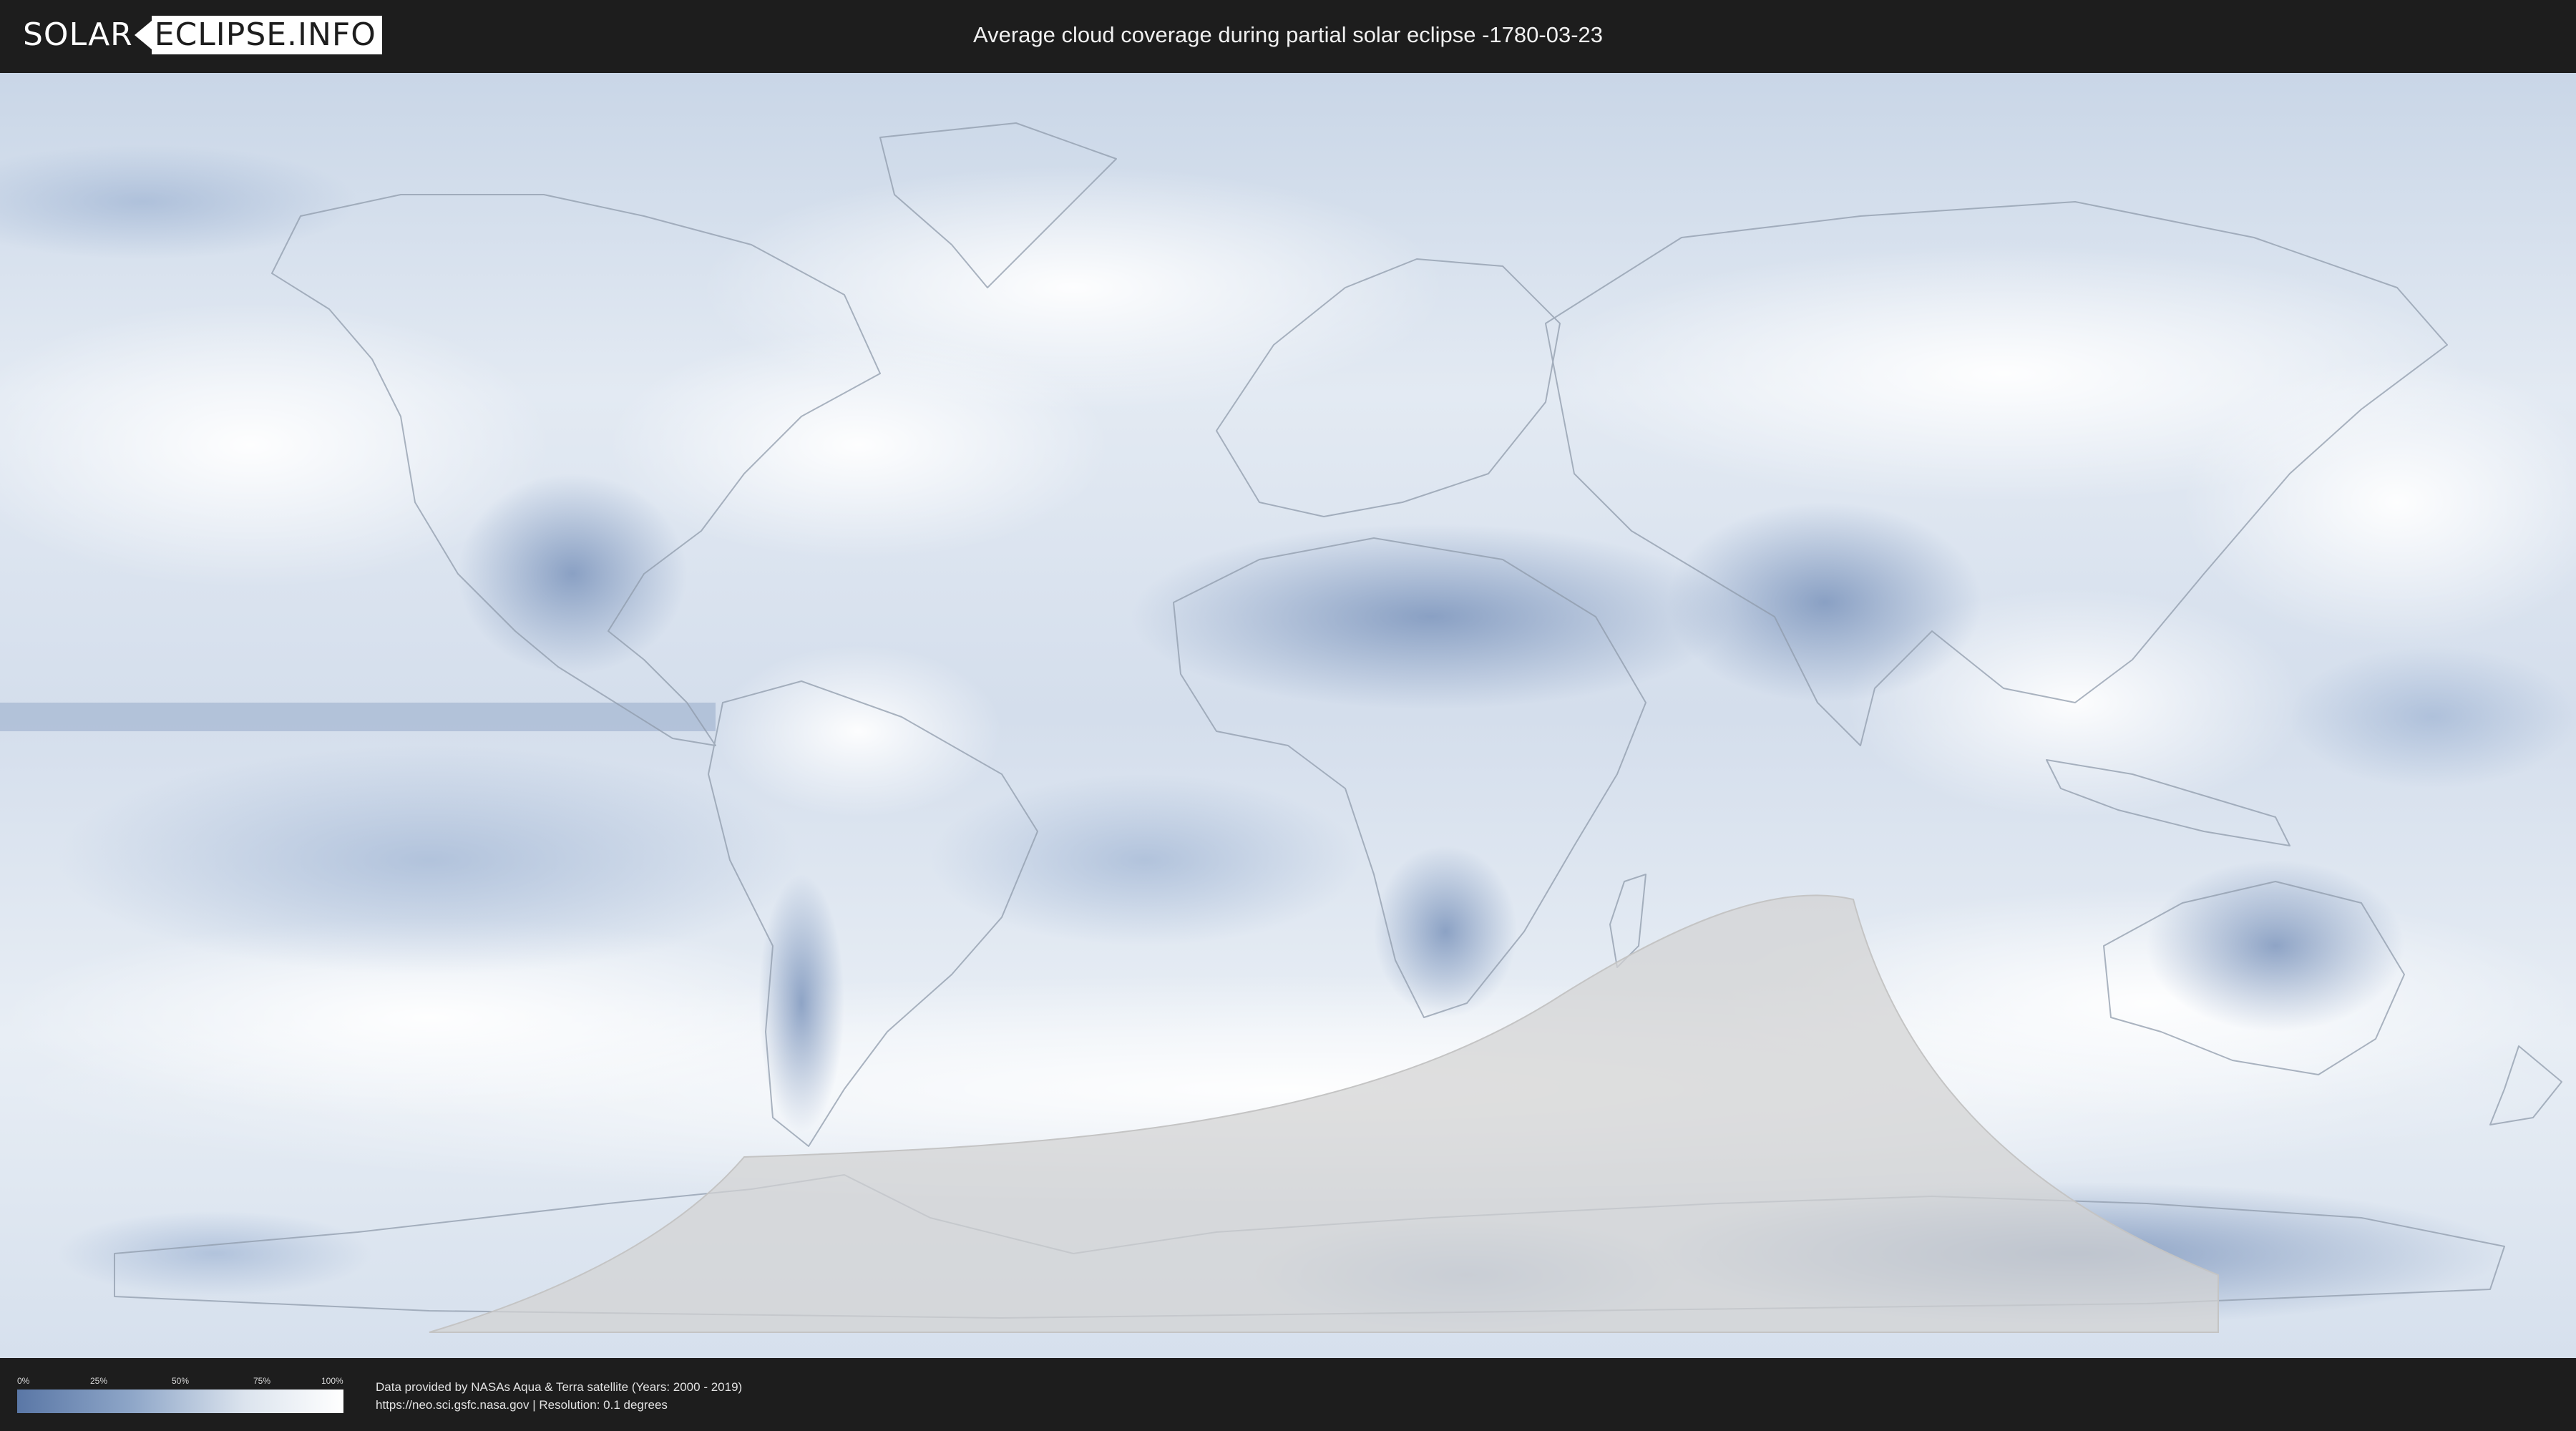 This screenshot has width=2576, height=1431. What do you see at coordinates (262, 1381) in the screenshot?
I see `legend-tick-75: 75%` at bounding box center [262, 1381].